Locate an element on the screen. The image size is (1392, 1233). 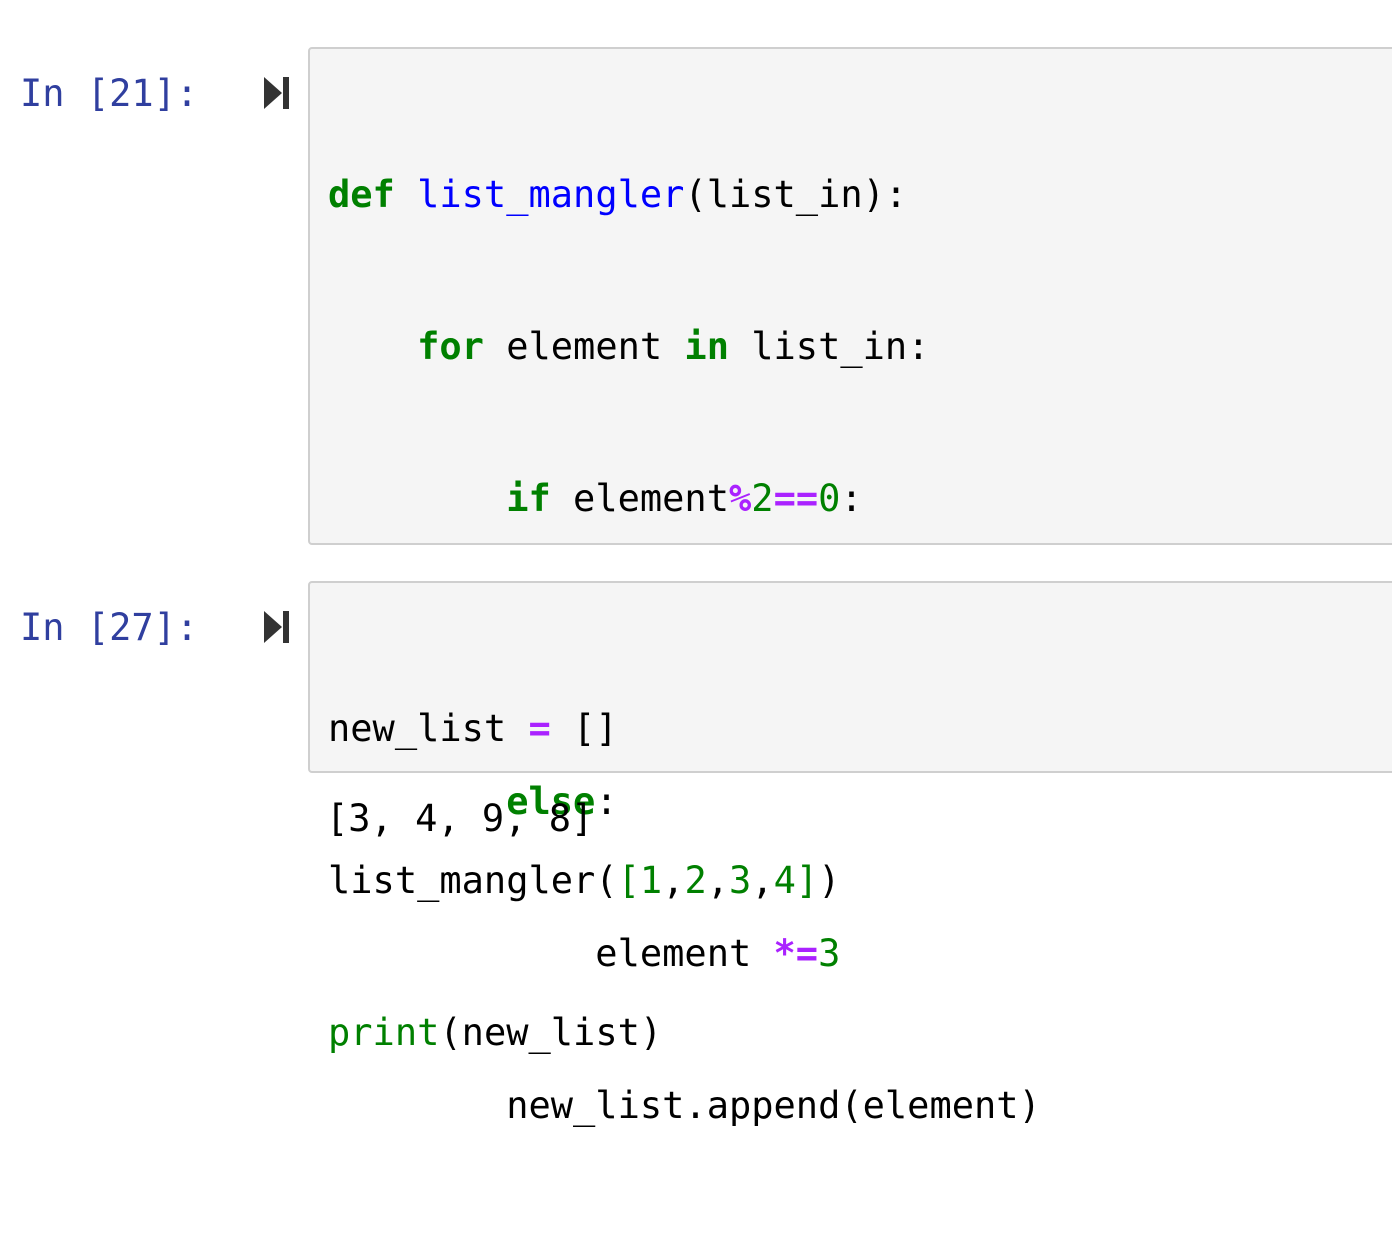
code-token: == is located at coordinates (796, 498).